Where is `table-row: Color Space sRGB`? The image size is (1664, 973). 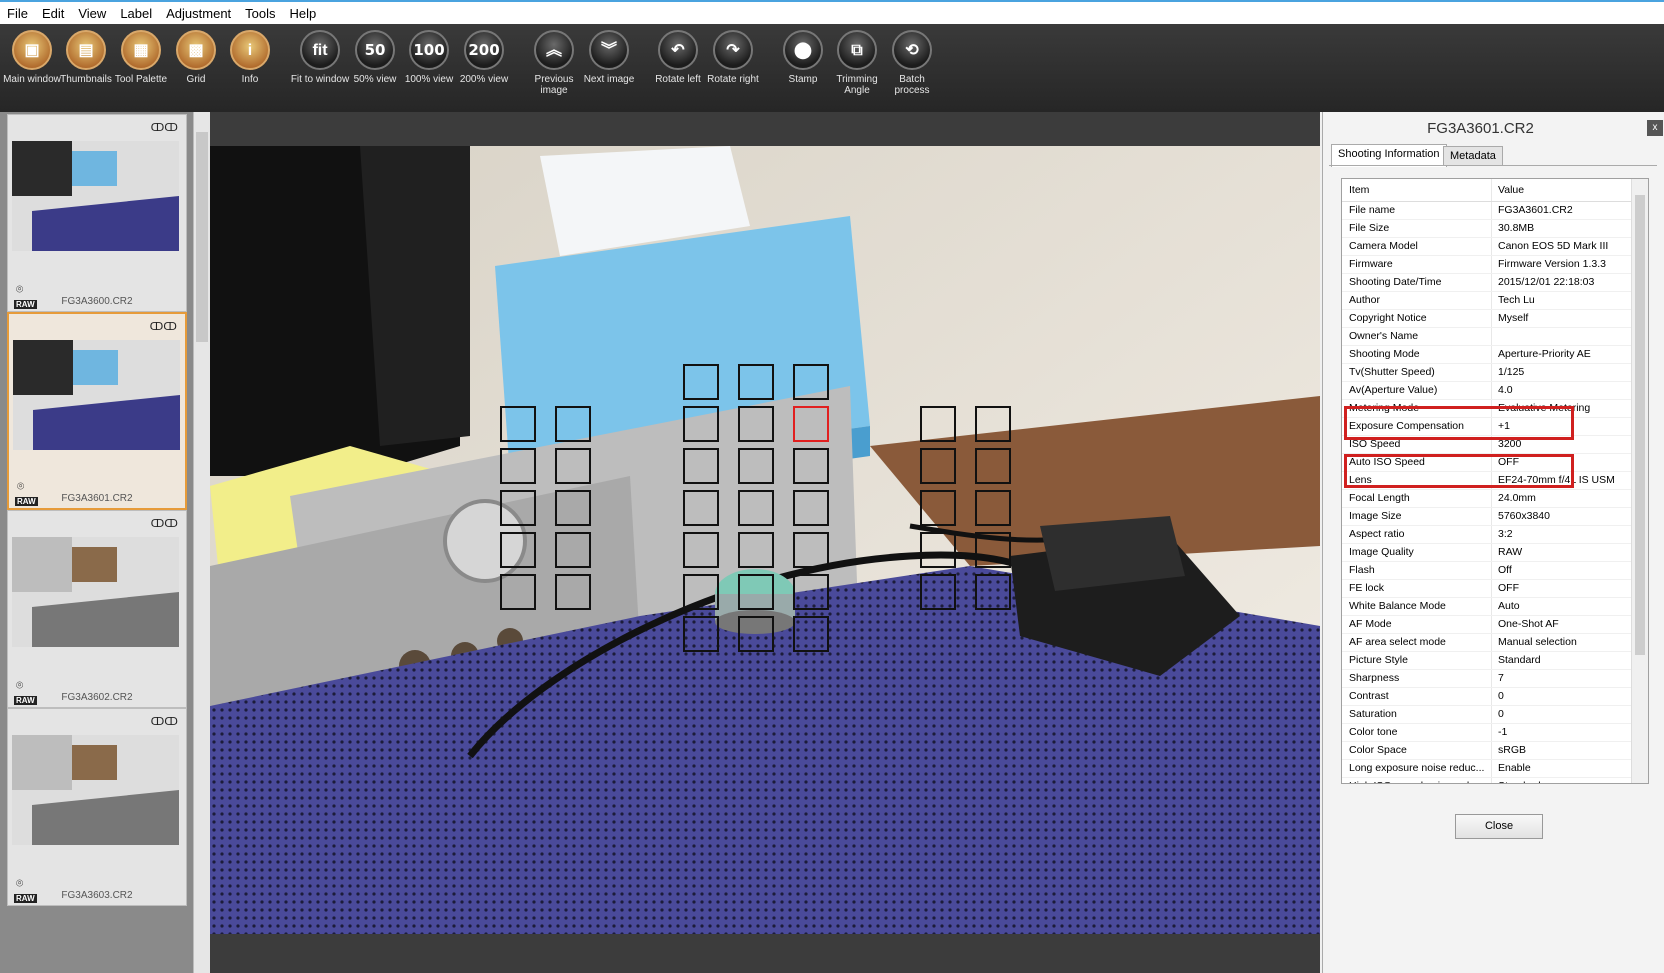 table-row: Color Space sRGB is located at coordinates (1487, 751).